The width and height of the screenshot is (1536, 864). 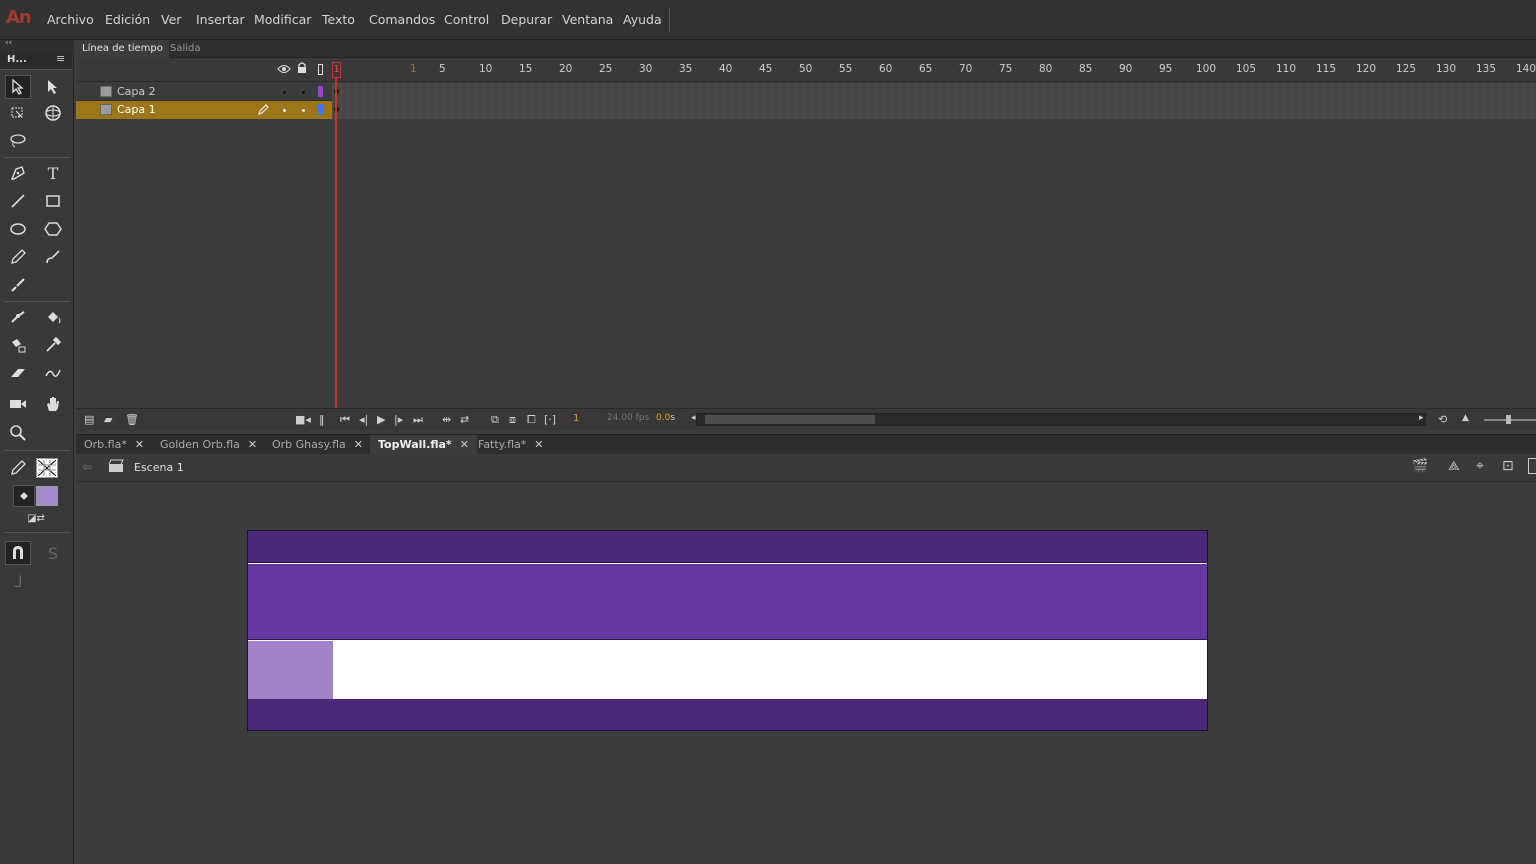 What do you see at coordinates (18, 404) in the screenshot?
I see `camera-tool-icon` at bounding box center [18, 404].